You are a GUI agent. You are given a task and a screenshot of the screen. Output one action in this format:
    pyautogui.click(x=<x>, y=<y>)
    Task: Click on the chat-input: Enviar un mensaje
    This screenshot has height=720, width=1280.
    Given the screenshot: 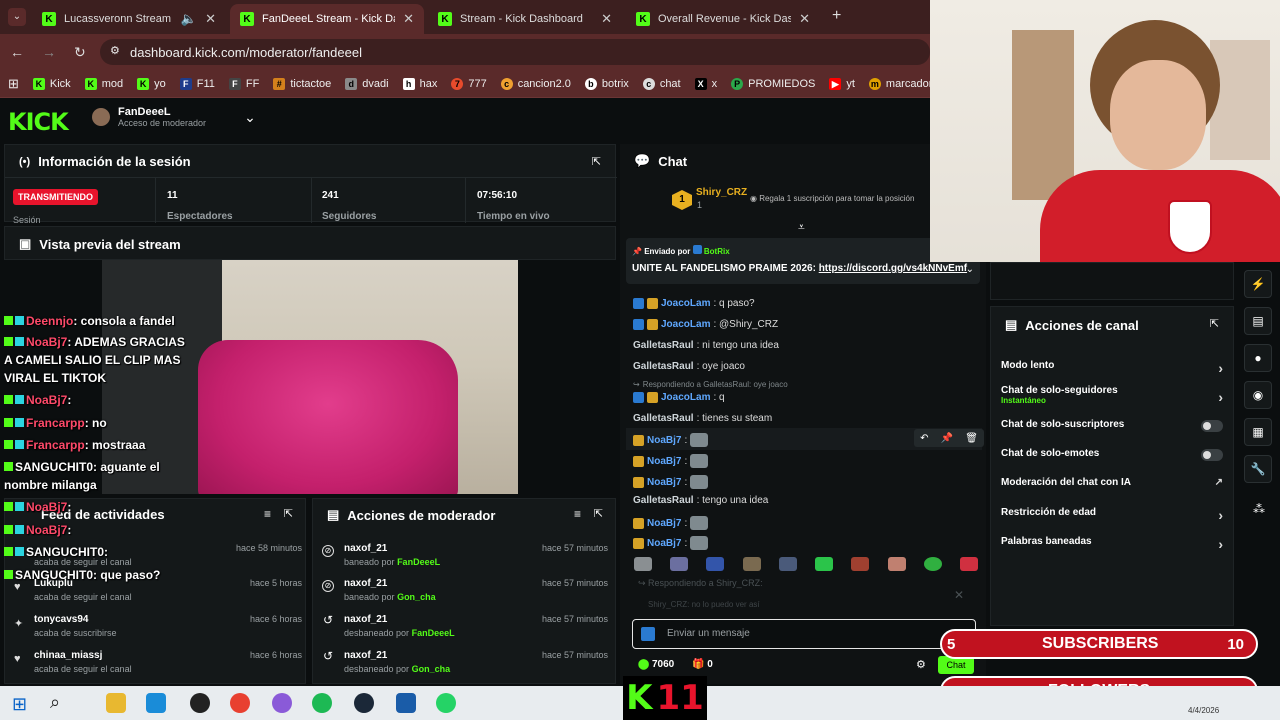 What is the action you would take?
    pyautogui.click(x=804, y=634)
    